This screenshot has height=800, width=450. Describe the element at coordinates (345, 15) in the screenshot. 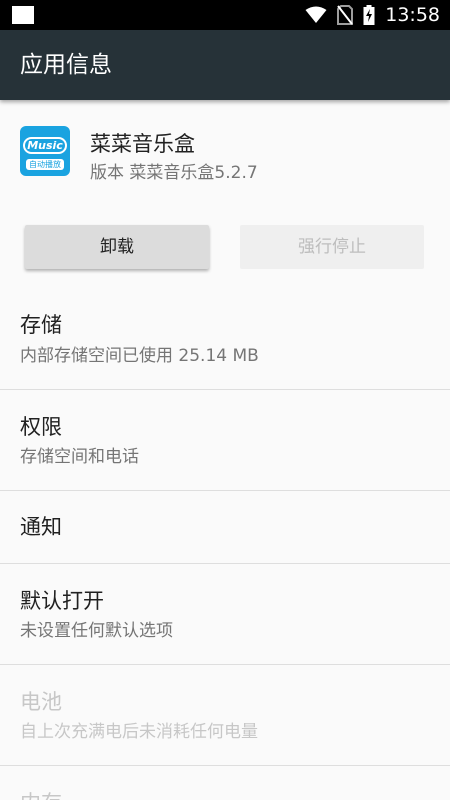

I see `no-sim-icon` at that location.